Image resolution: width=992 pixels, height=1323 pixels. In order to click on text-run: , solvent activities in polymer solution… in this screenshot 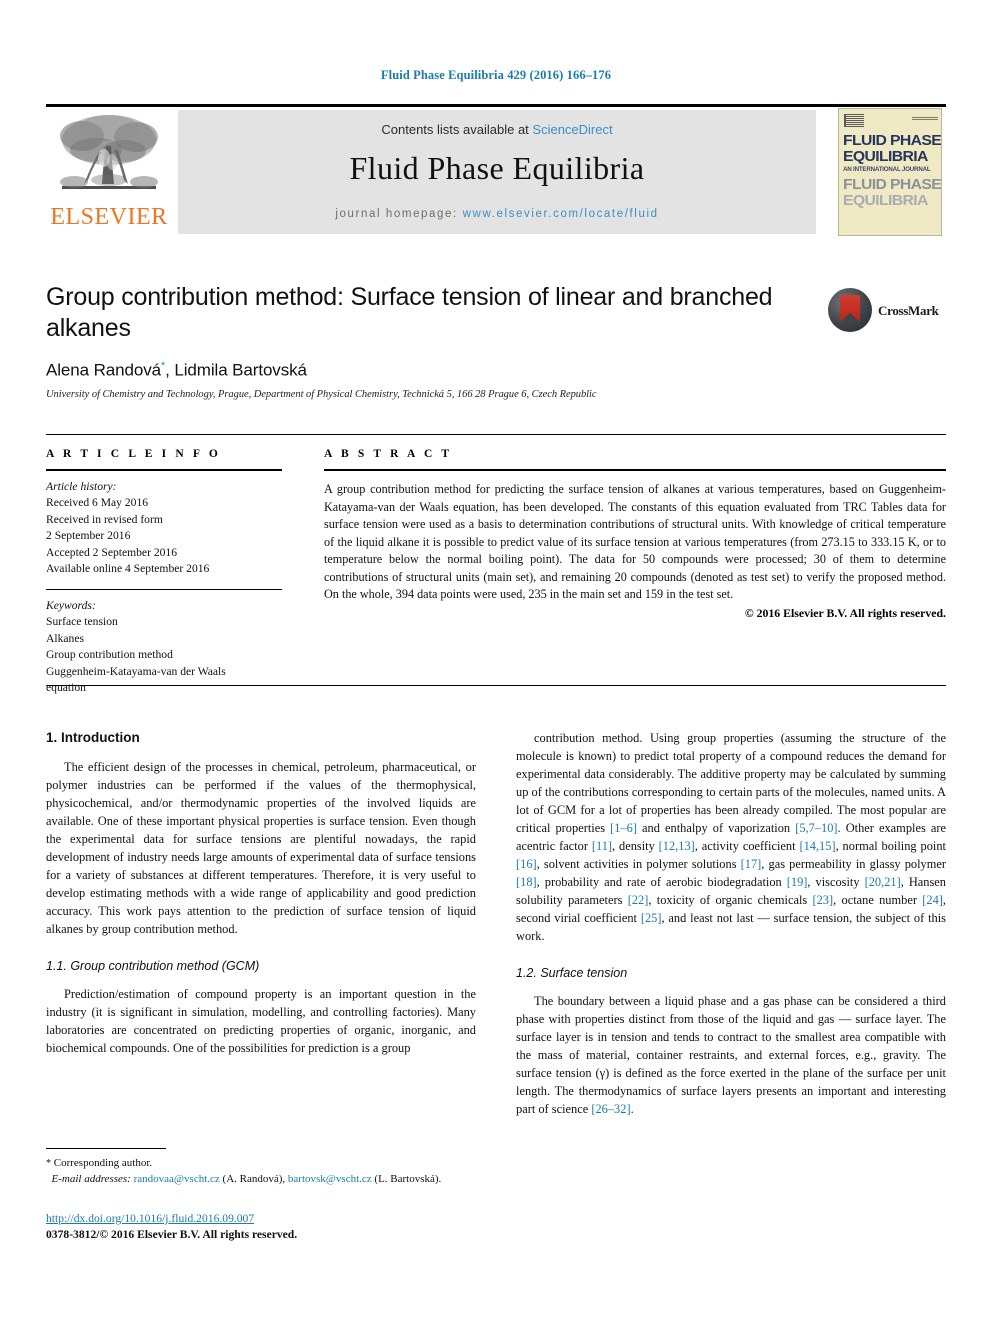, I will do `click(638, 863)`.